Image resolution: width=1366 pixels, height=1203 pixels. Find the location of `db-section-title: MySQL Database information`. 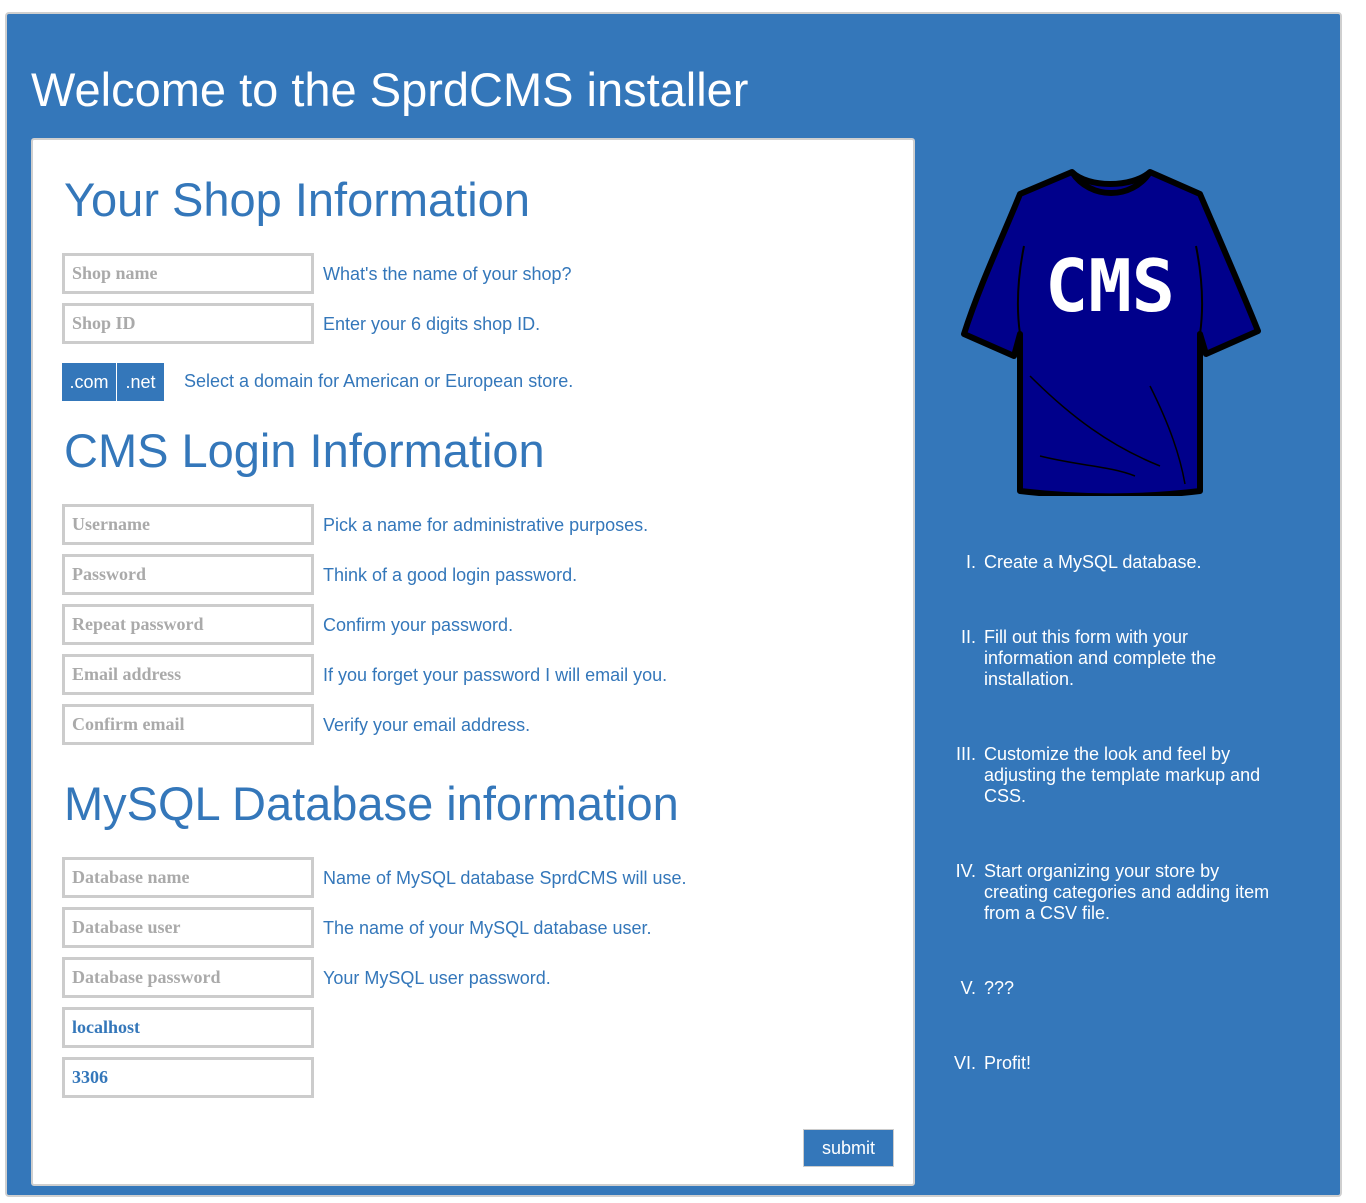

db-section-title: MySQL Database information is located at coordinates (371, 803).